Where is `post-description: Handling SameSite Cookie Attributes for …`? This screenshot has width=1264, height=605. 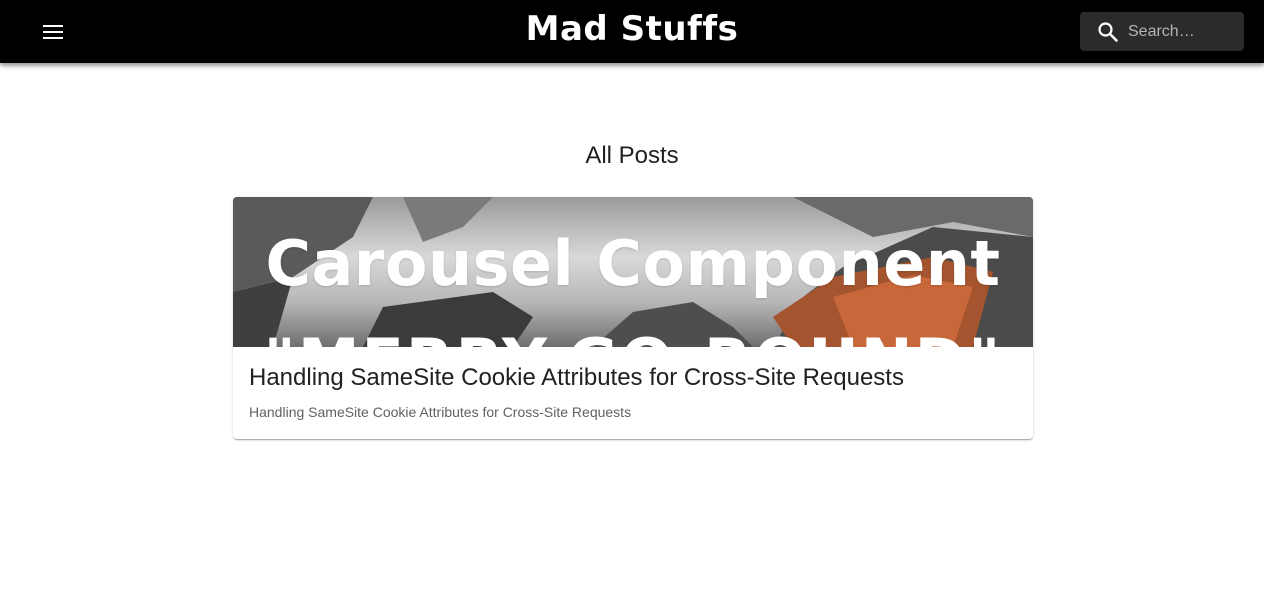
post-description: Handling SameSite Cookie Attributes for … is located at coordinates (440, 412).